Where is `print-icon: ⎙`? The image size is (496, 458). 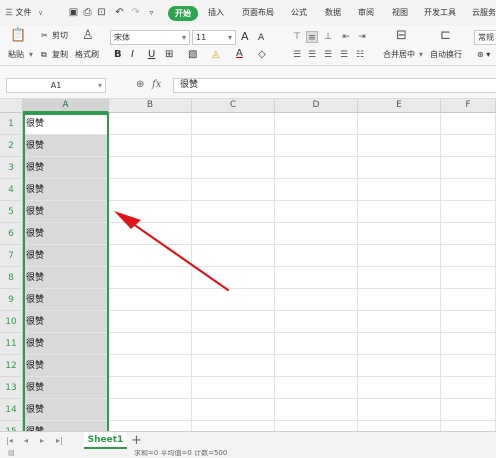 print-icon: ⎙ is located at coordinates (87, 12).